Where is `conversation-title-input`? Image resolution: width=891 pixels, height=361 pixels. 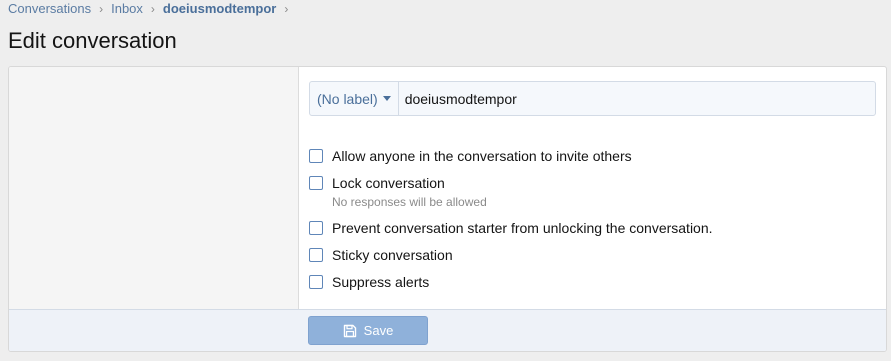
conversation-title-input is located at coordinates (636, 98).